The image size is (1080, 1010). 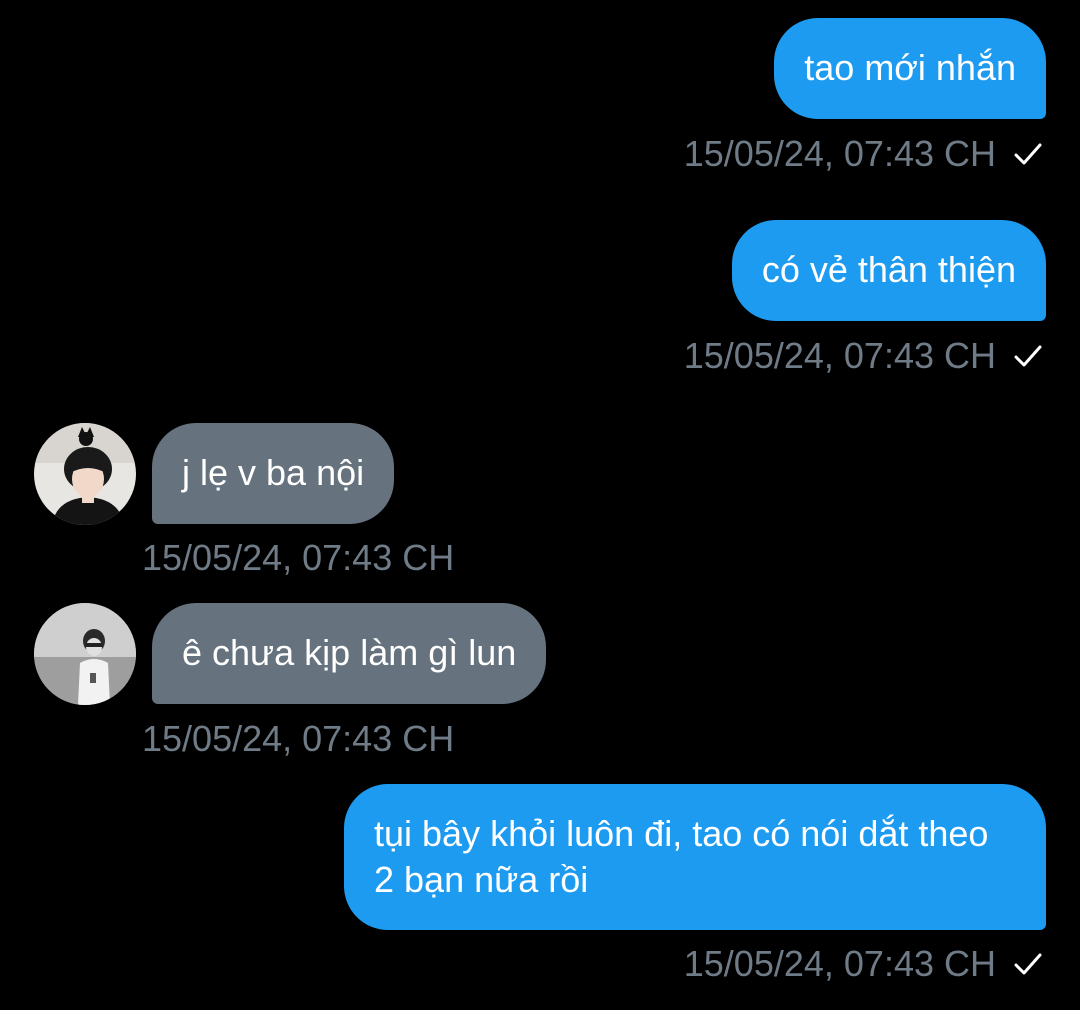 What do you see at coordinates (910, 68) in the screenshot?
I see `message-bubble-sent: tao mới nhắn` at bounding box center [910, 68].